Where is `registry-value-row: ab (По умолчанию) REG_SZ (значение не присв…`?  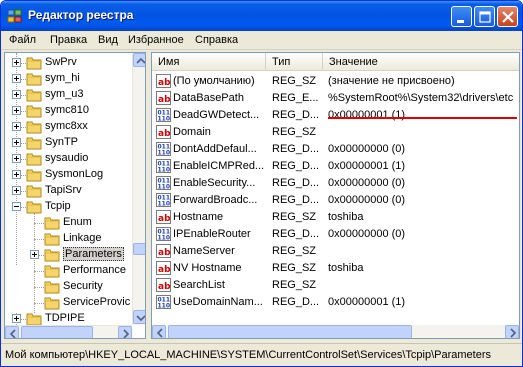
registry-value-row: ab (По умолчанию) REG_SZ (значение не присв… is located at coordinates (335, 81).